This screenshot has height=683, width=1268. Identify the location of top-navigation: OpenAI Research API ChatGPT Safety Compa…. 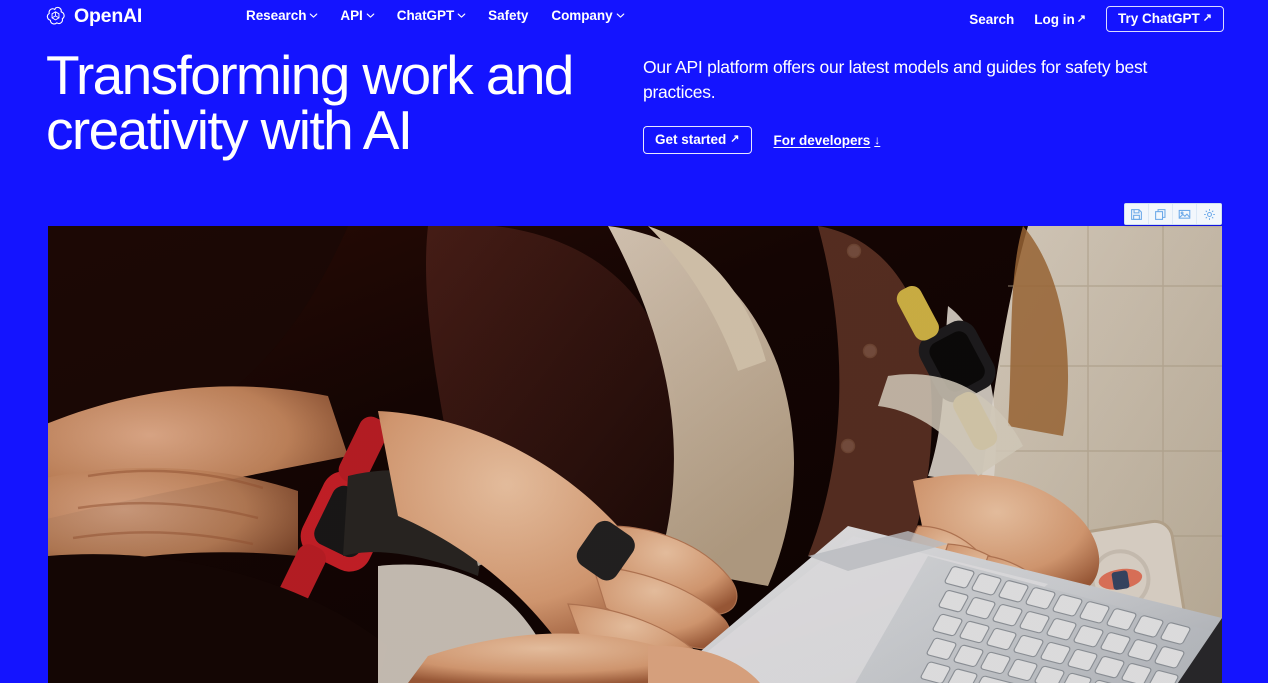
(634, 17).